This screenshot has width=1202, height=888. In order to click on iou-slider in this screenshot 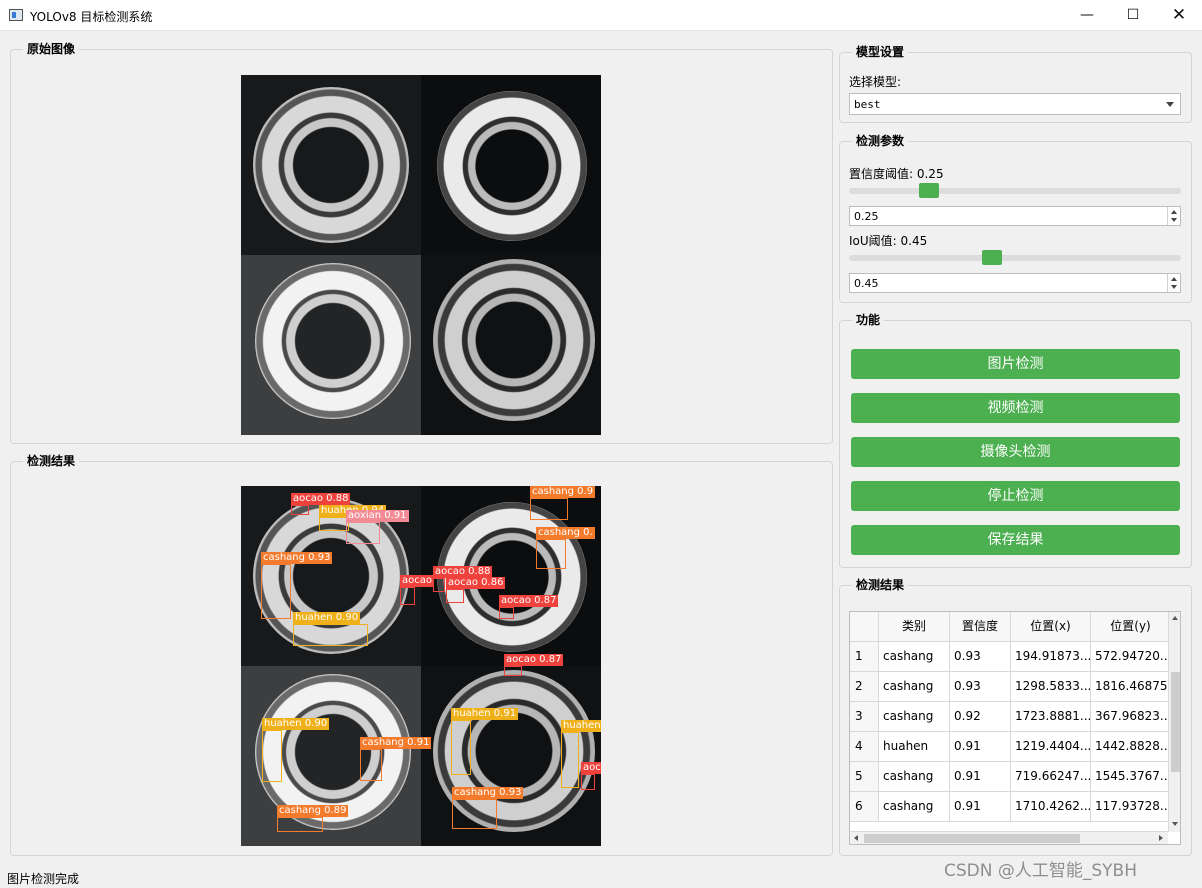, I will do `click(1015, 258)`.